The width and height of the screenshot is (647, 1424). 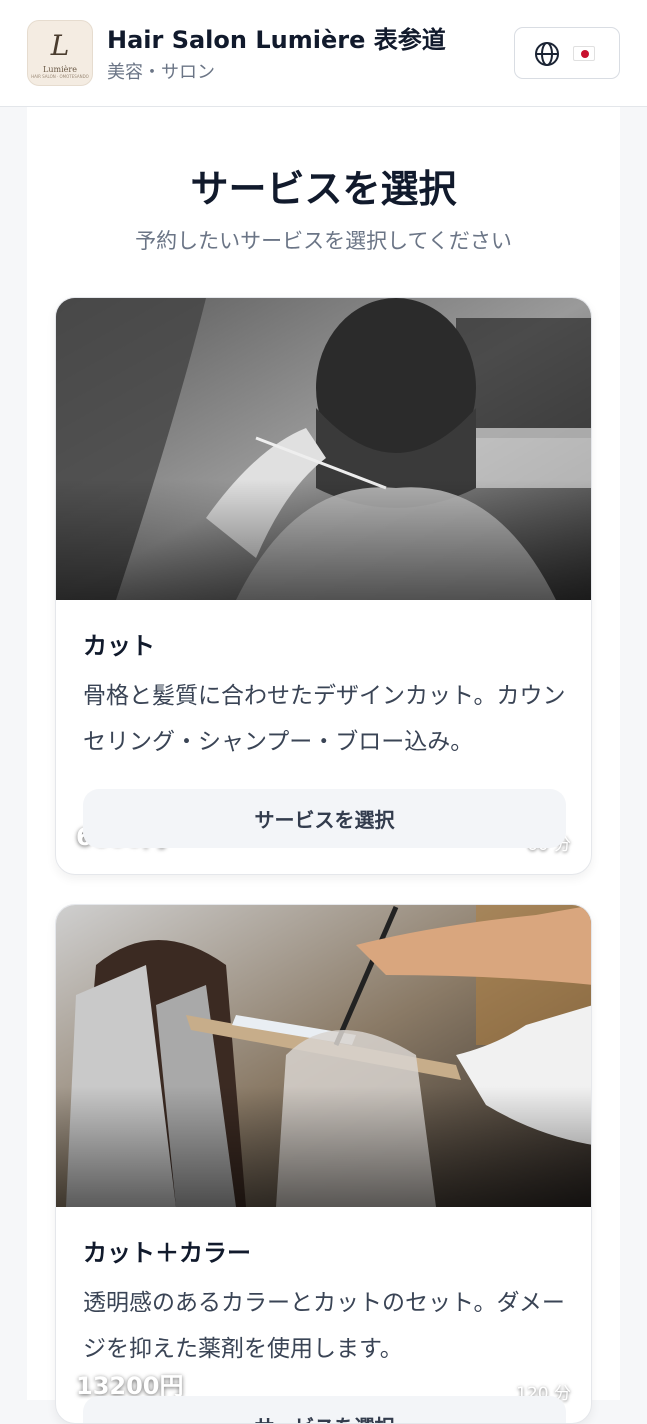 What do you see at coordinates (547, 54) in the screenshot?
I see `globe-icon` at bounding box center [547, 54].